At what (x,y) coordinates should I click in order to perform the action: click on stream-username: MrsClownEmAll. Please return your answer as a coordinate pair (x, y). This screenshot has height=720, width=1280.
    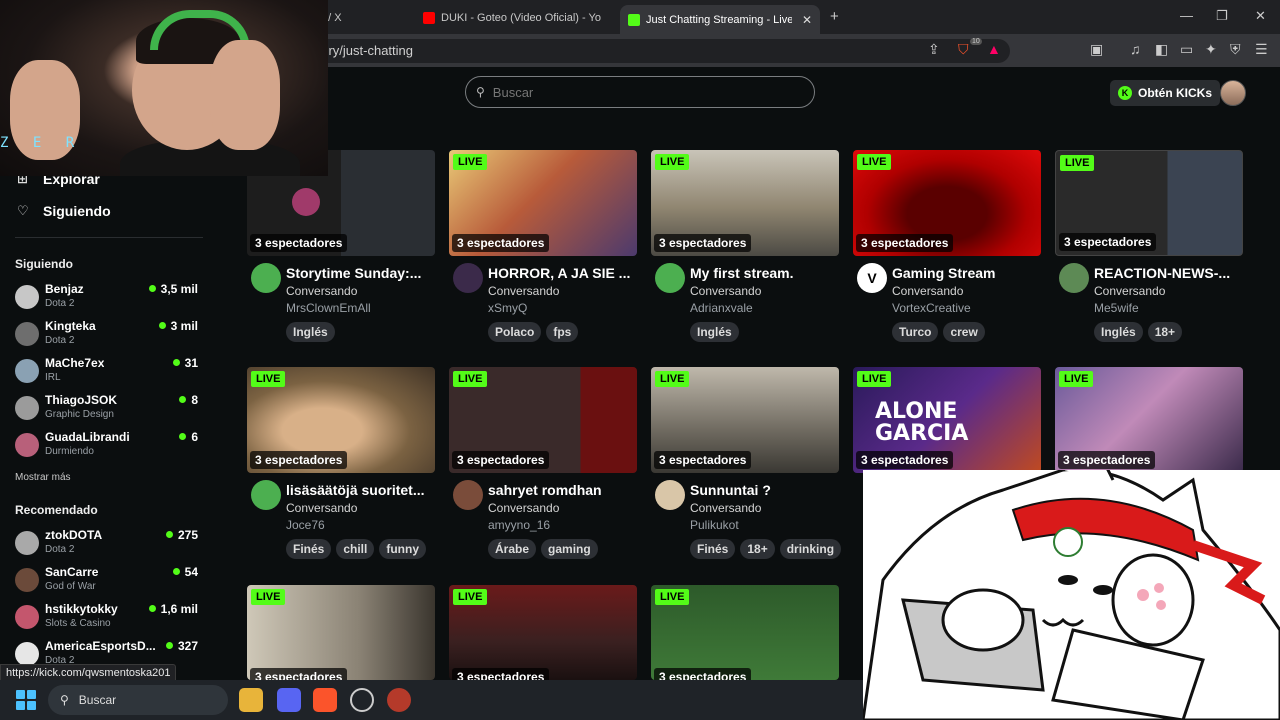
    Looking at the image, I should click on (328, 308).